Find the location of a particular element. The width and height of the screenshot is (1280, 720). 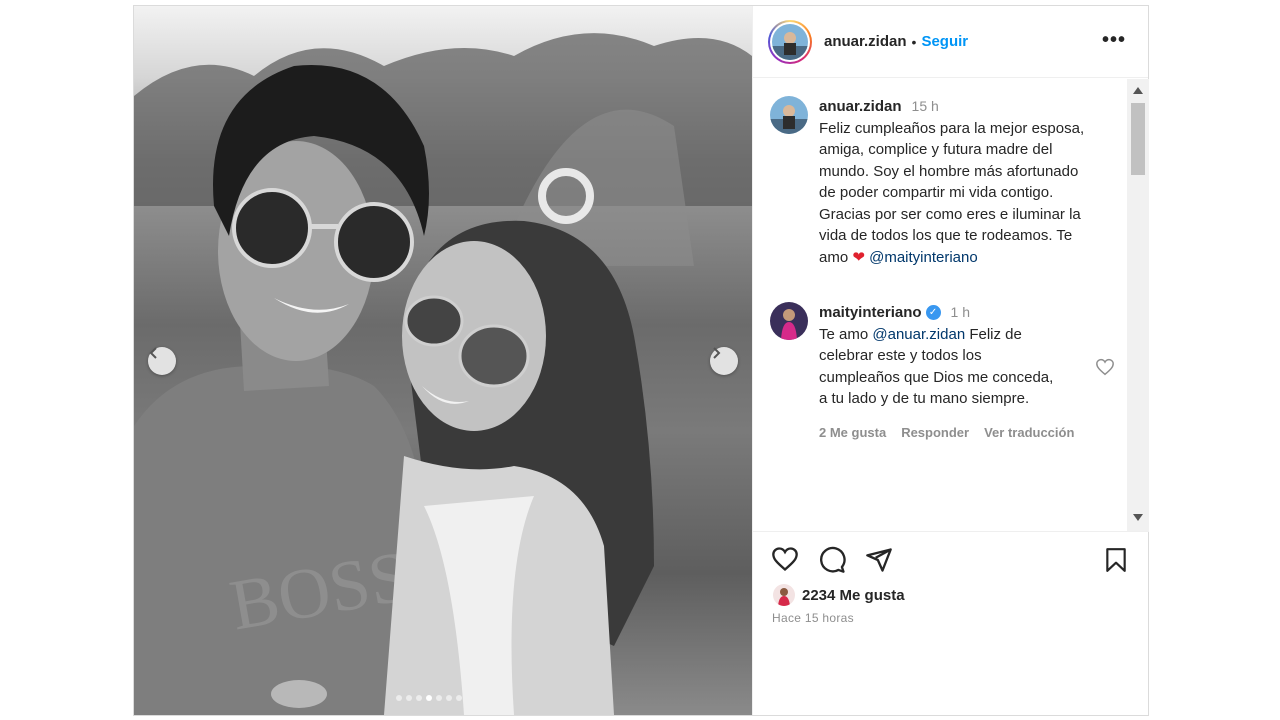

carousel-indicator is located at coordinates (429, 698).